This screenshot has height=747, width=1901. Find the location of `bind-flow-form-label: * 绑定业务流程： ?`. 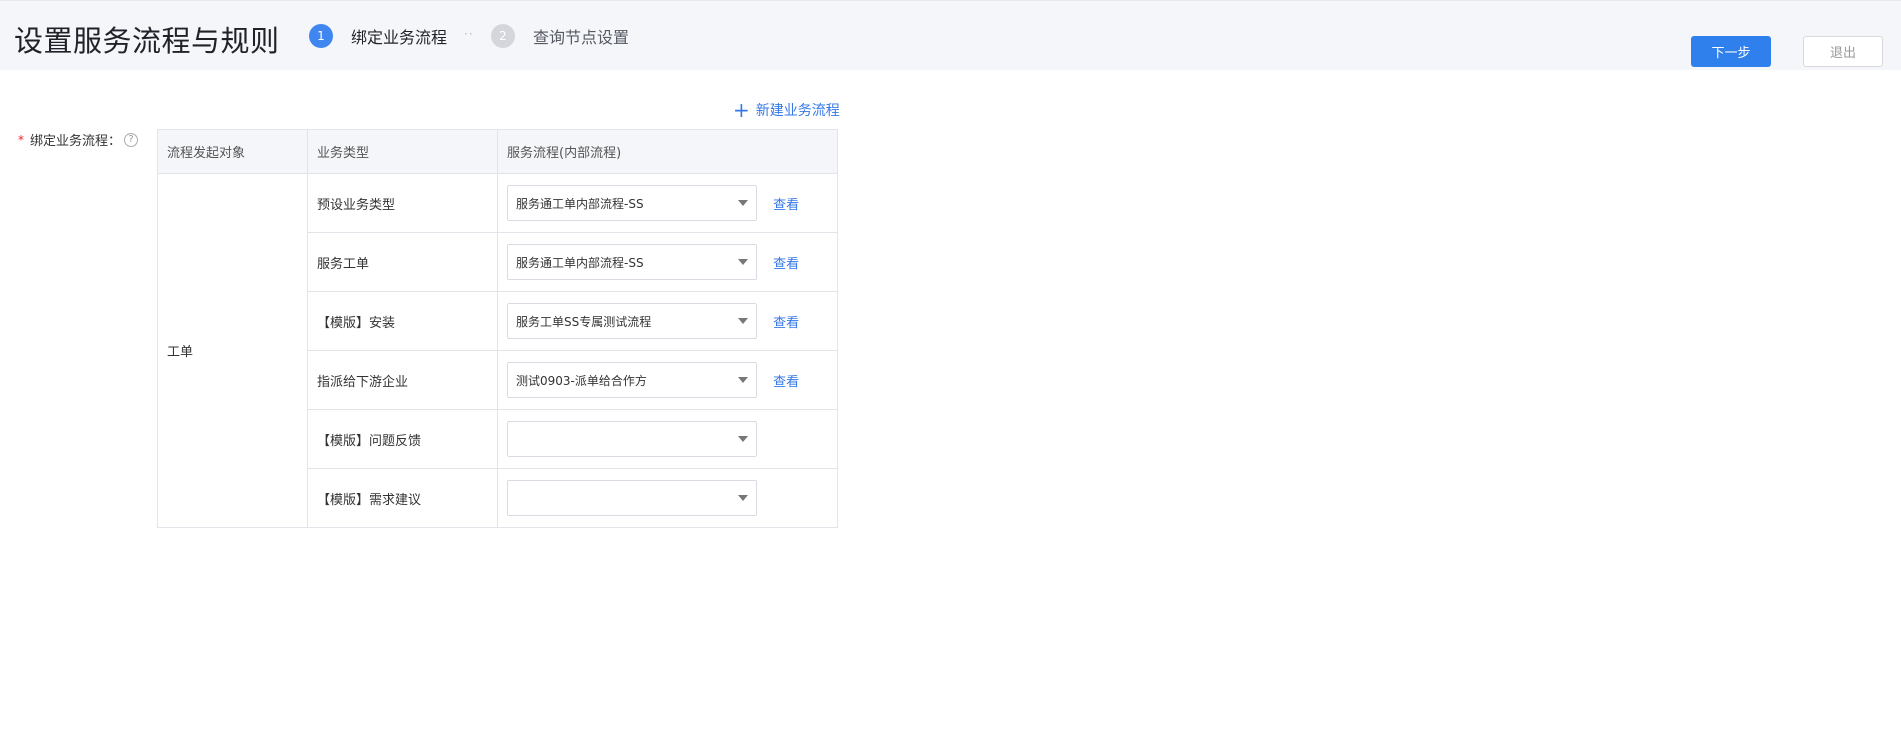

bind-flow-form-label: * 绑定业务流程： ? is located at coordinates (78, 139).